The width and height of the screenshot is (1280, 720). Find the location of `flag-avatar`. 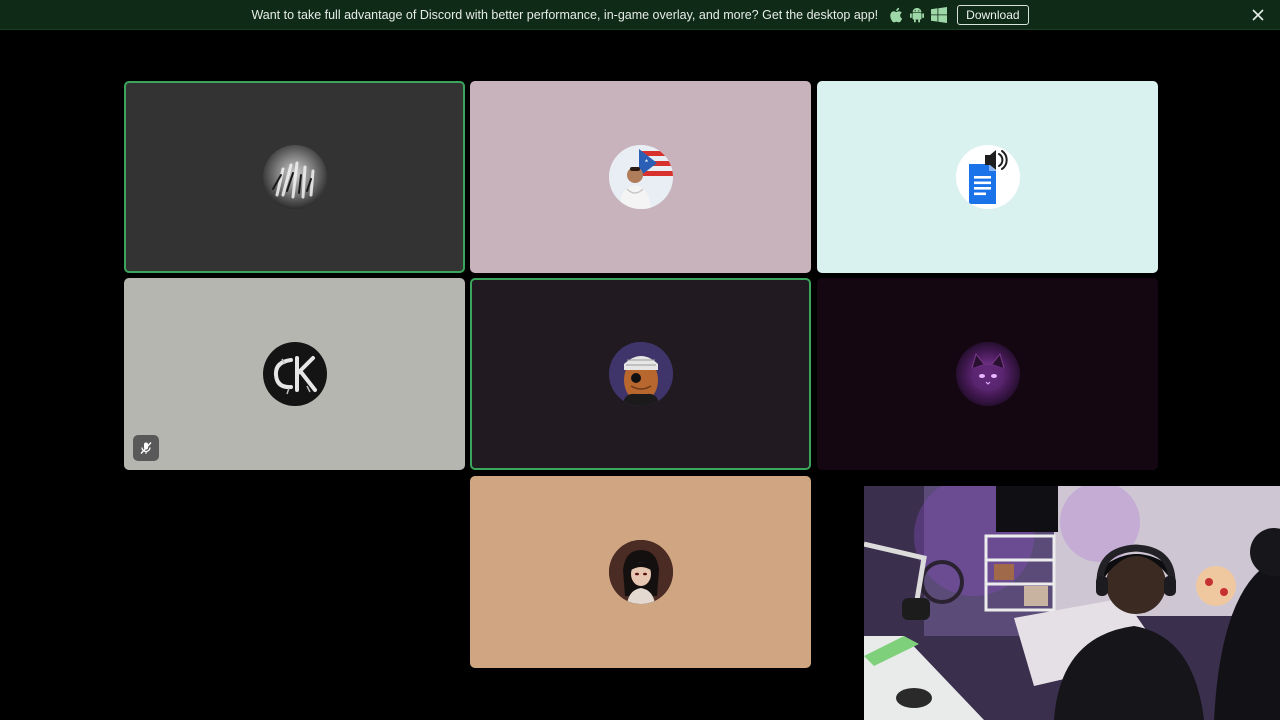

flag-avatar is located at coordinates (640, 177).